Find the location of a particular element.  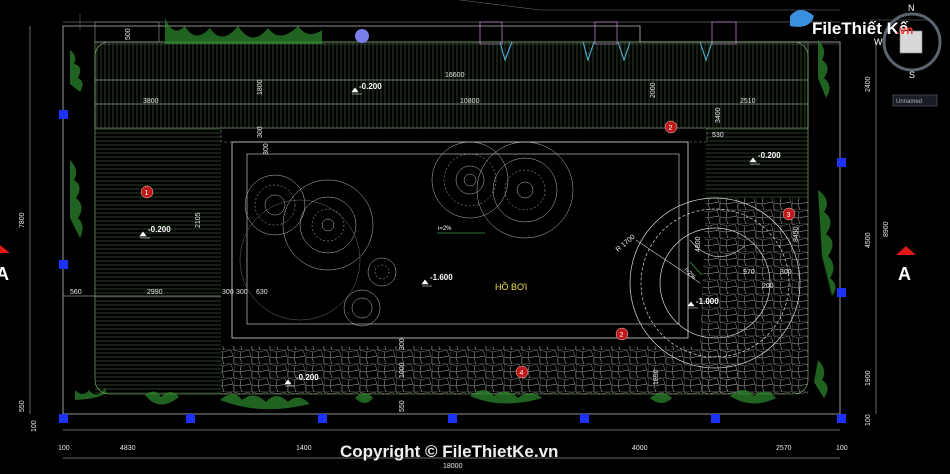

view-cube-west: W is located at coordinates (878, 42).